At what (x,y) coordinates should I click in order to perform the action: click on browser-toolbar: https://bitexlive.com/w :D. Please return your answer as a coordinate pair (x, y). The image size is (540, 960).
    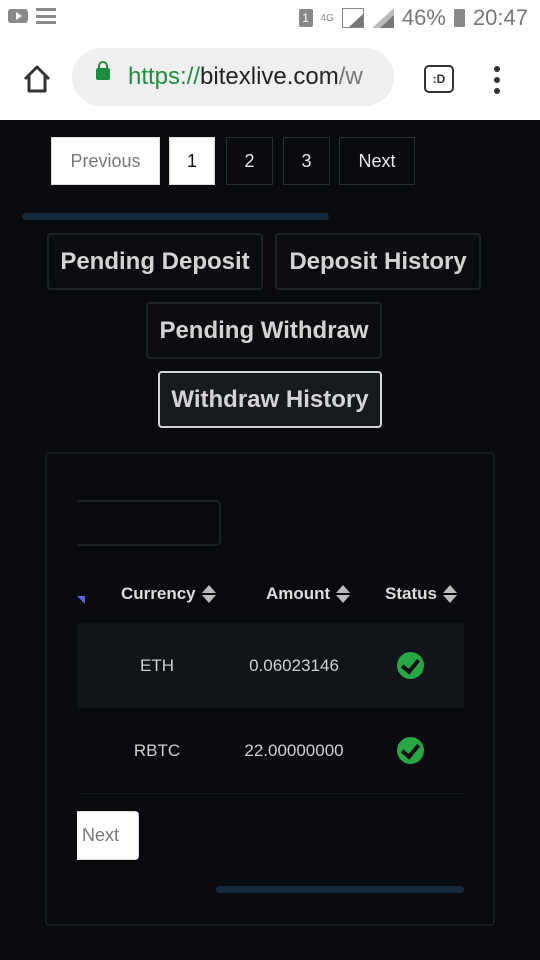
    Looking at the image, I should click on (270, 79).